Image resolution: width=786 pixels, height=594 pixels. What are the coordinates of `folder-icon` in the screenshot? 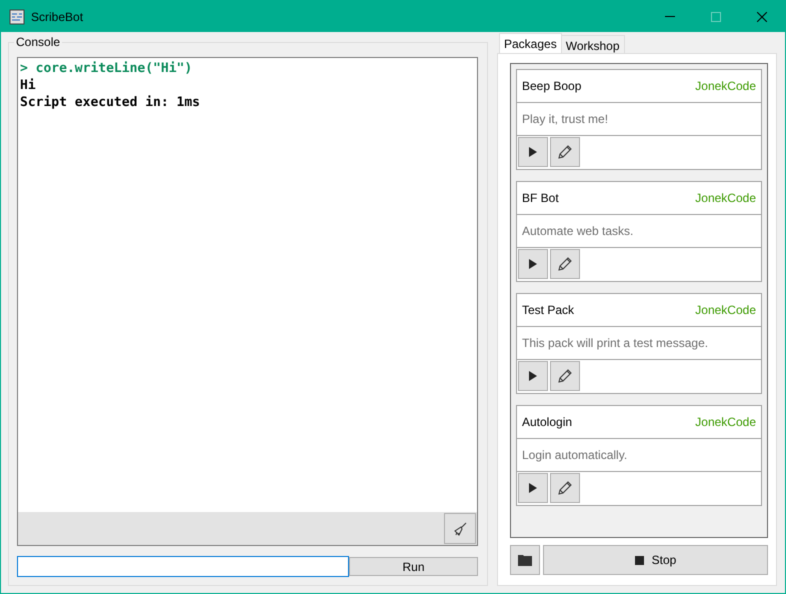 It's located at (525, 560).